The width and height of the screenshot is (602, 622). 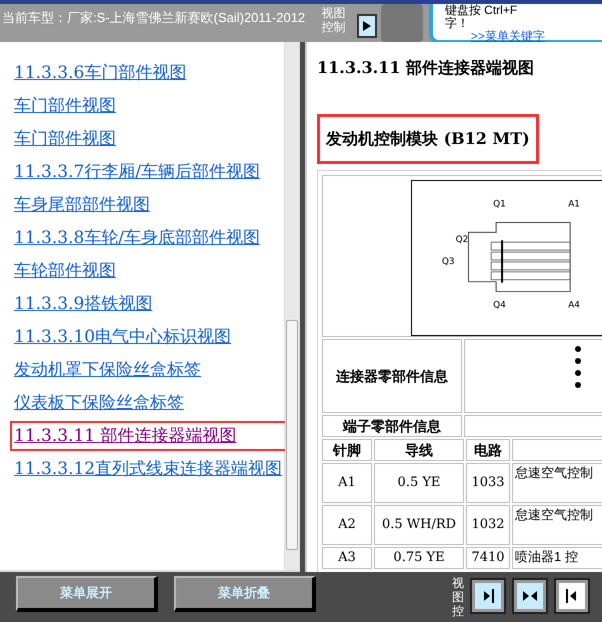 What do you see at coordinates (347, 483) in the screenshot?
I see `table-cell: A1` at bounding box center [347, 483].